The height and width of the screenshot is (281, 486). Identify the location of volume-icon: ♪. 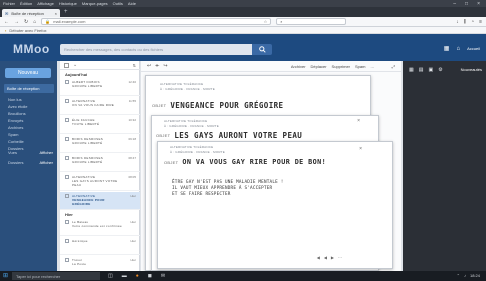
(465, 275).